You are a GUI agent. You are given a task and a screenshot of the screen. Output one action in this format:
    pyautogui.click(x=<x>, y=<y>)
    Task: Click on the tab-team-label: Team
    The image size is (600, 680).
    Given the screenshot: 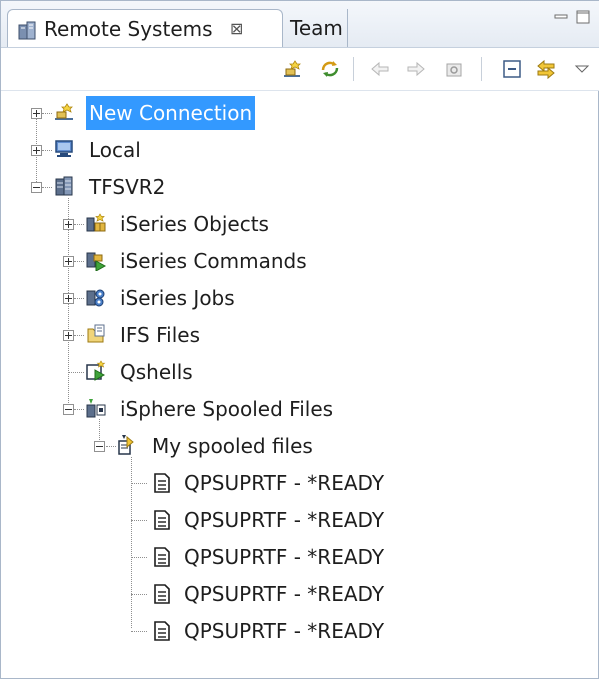 What is the action you would take?
    pyautogui.click(x=316, y=28)
    